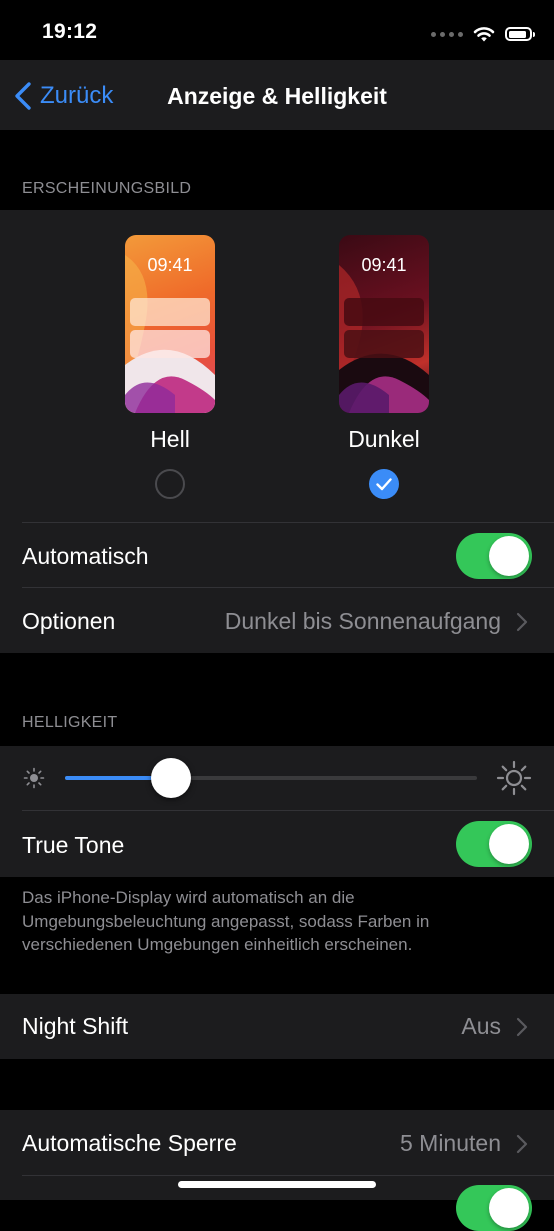 The height and width of the screenshot is (1231, 554). I want to click on sun-large-icon, so click(514, 778).